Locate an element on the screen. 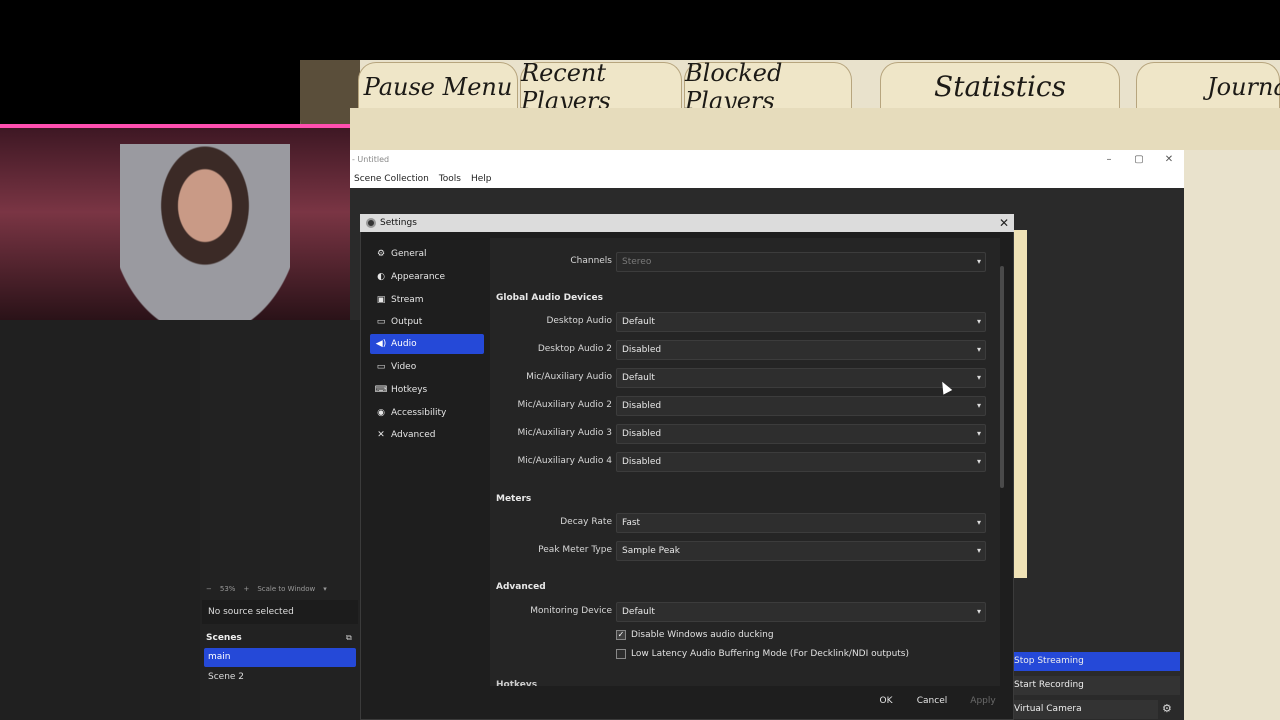  menu-tools: Tools is located at coordinates (450, 179).